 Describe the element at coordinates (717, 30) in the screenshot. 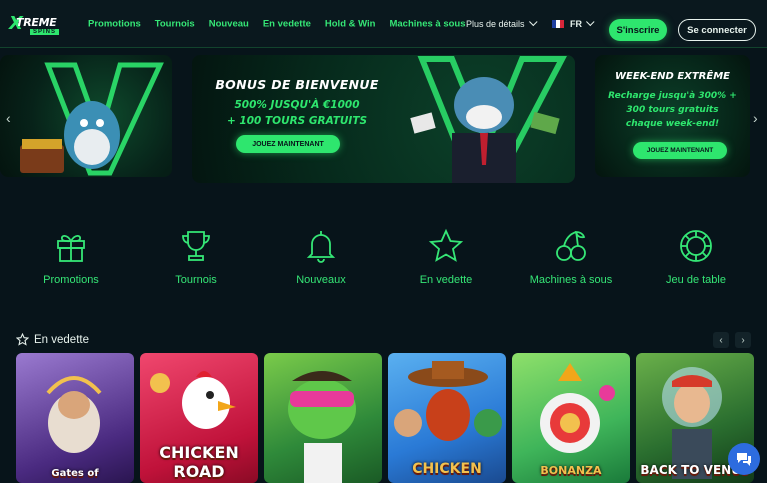

I see `login-button: Se connecter` at that location.